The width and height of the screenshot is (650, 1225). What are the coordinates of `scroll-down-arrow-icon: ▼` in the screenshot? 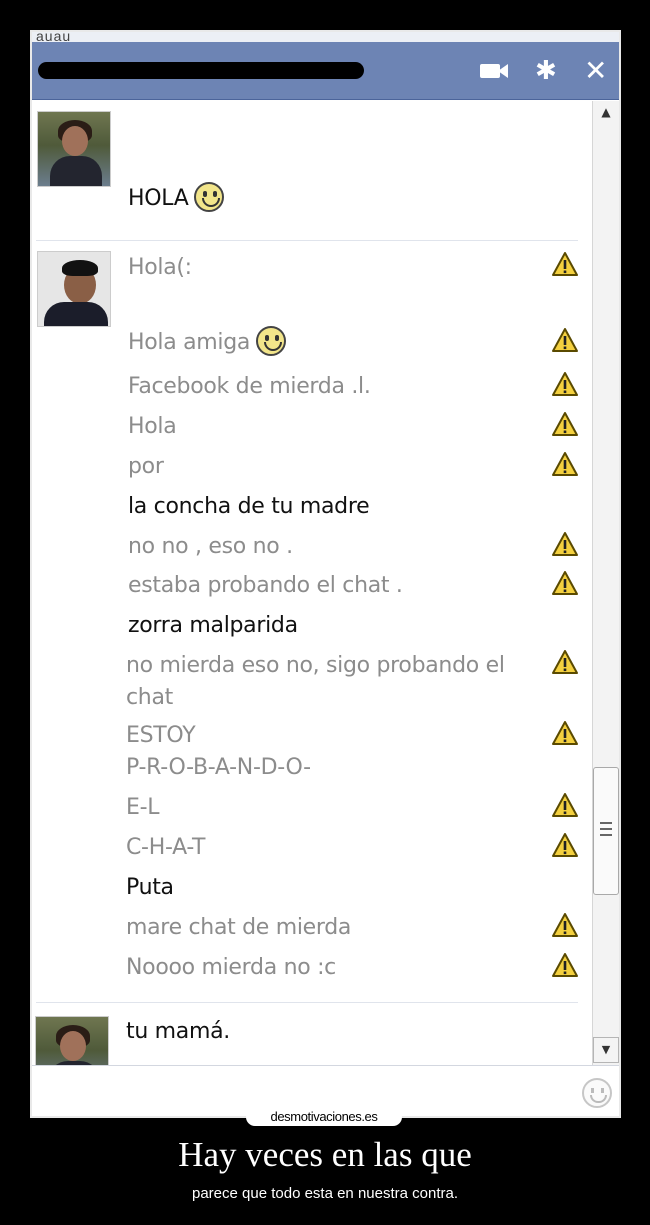 It's located at (606, 1050).